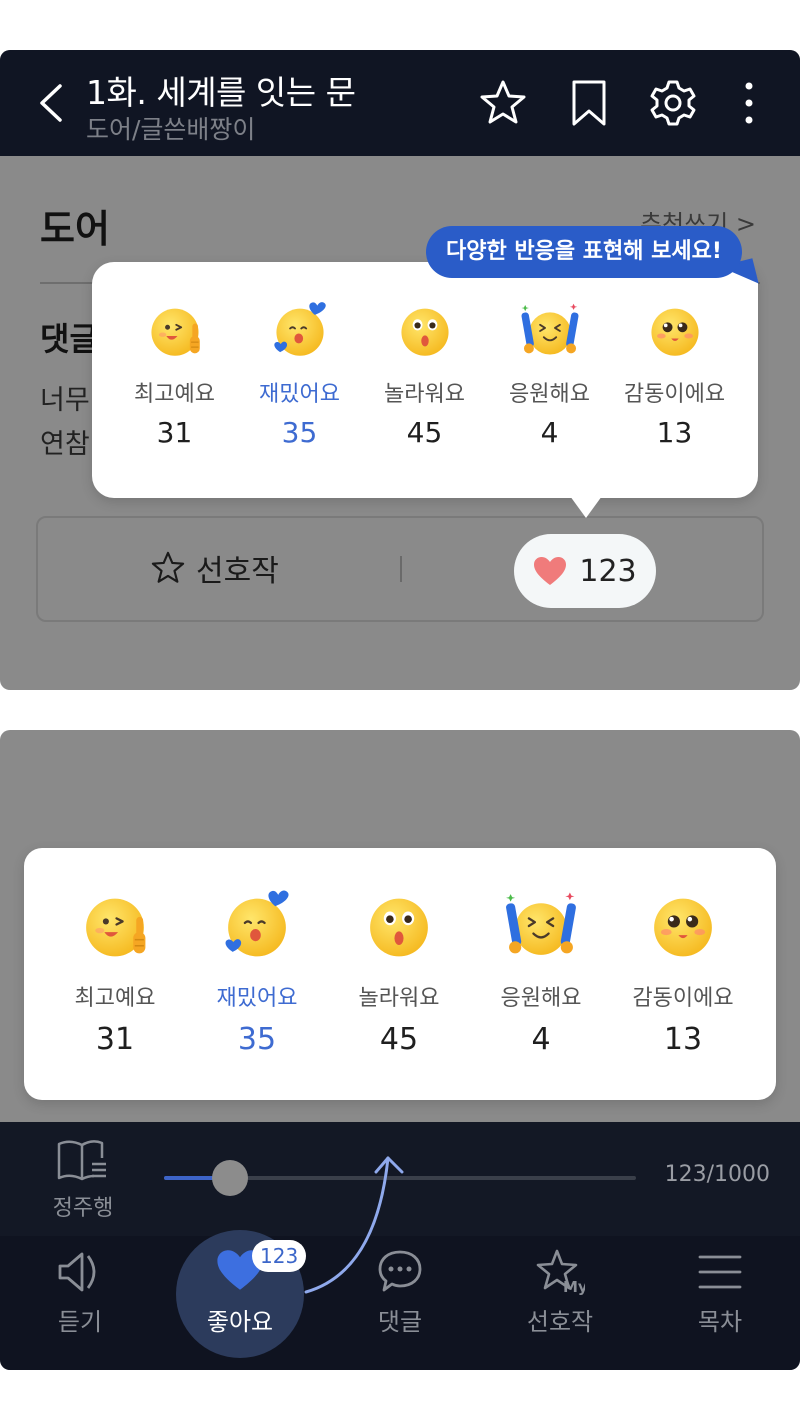 The image size is (800, 1420). Describe the element at coordinates (81, 1160) in the screenshot. I see `book-icon` at that location.